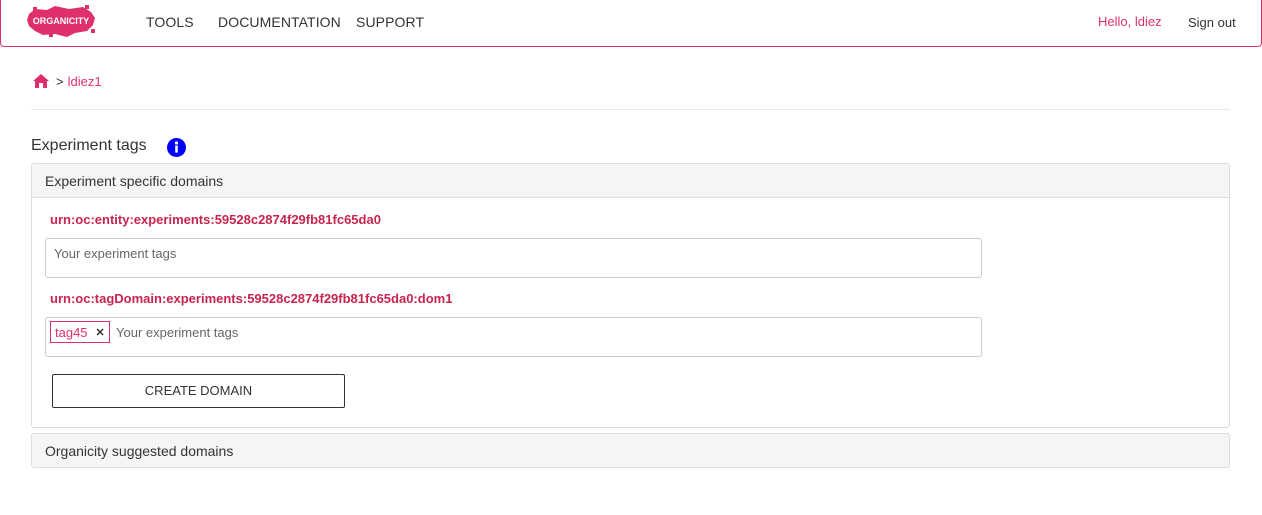 This screenshot has height=515, width=1262. Describe the element at coordinates (139, 451) in the screenshot. I see `suggested-panel-heading: Organicity suggested domains` at that location.